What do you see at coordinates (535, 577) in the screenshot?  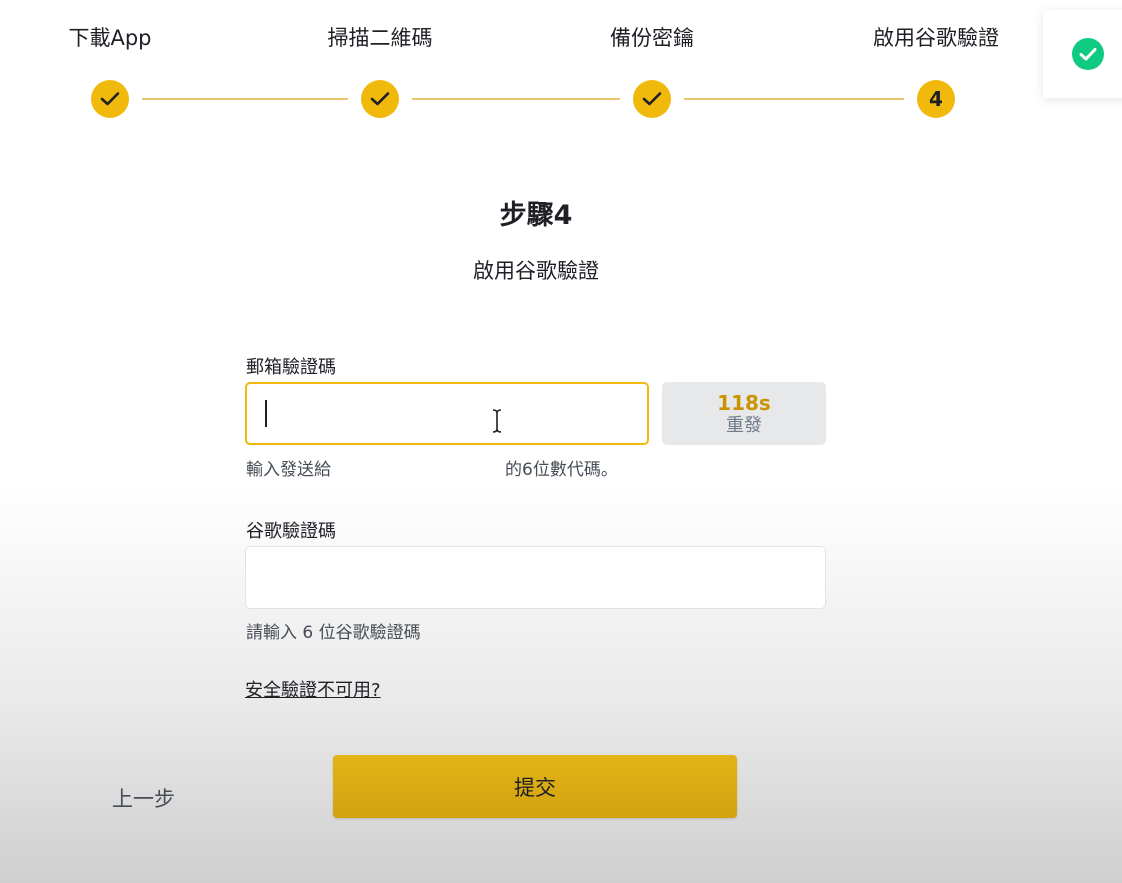 I see `google-code-input` at bounding box center [535, 577].